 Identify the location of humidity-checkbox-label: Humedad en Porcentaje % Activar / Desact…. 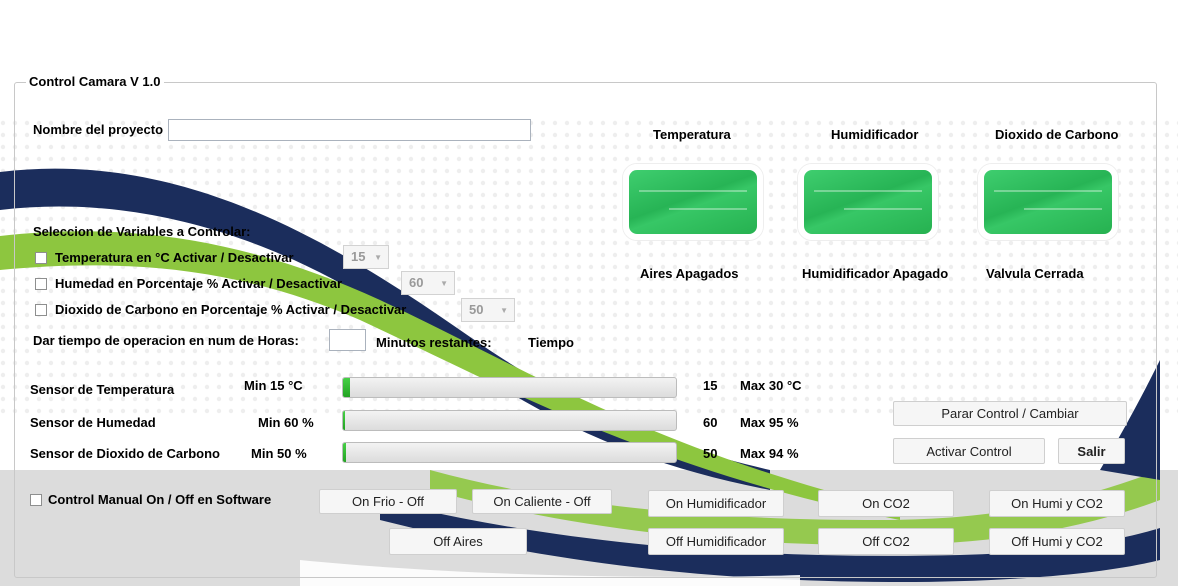
(199, 283).